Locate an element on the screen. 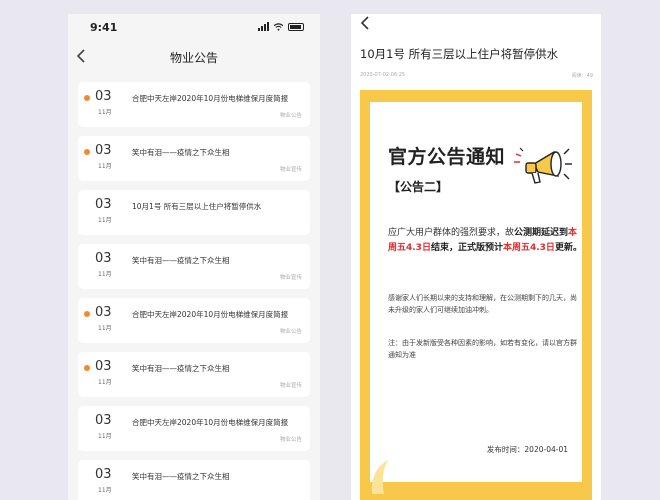  megaphone-icon is located at coordinates (543, 165).